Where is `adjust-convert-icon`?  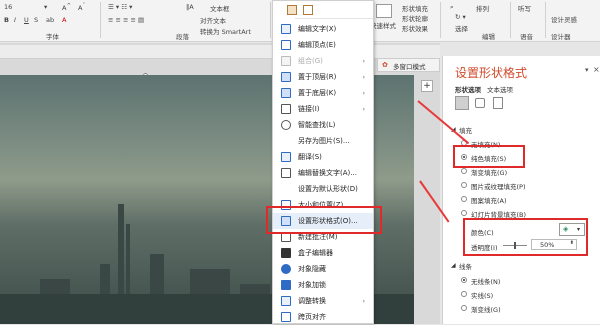 adjust-convert-icon is located at coordinates (286, 301).